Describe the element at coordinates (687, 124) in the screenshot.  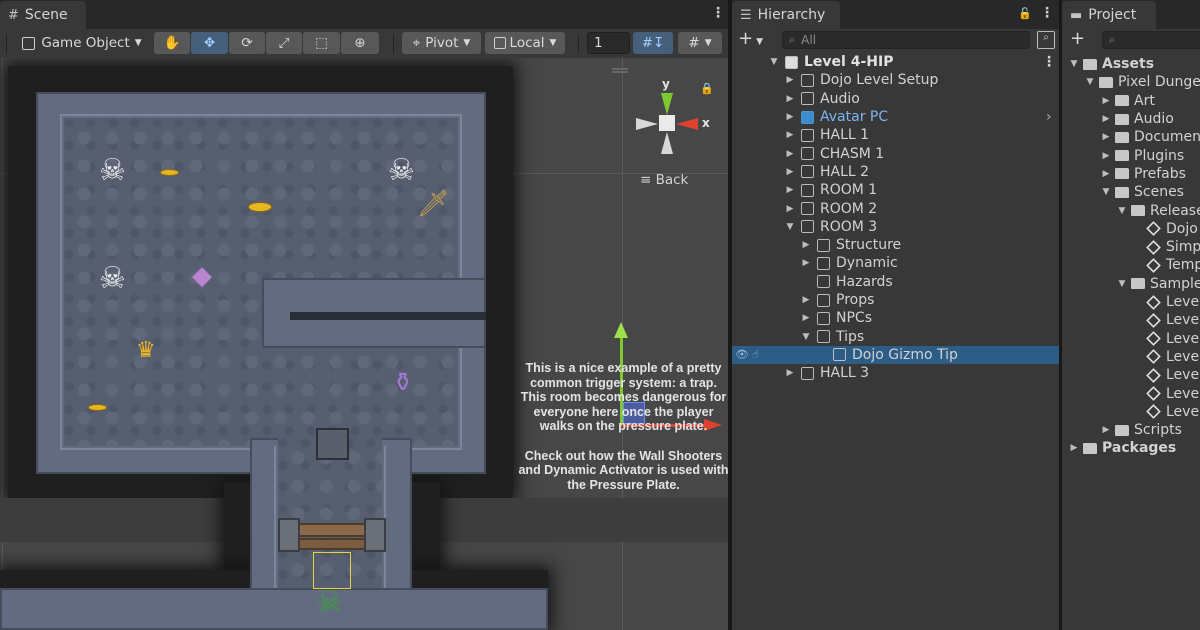
I see `gizmo-x-cone` at that location.